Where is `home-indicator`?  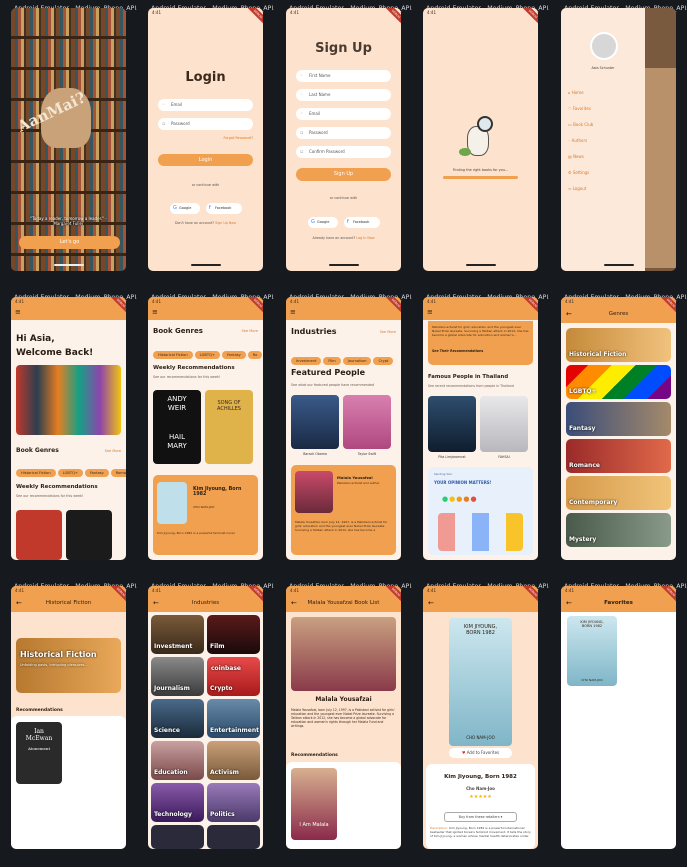
home-indicator is located at coordinates (618, 265).